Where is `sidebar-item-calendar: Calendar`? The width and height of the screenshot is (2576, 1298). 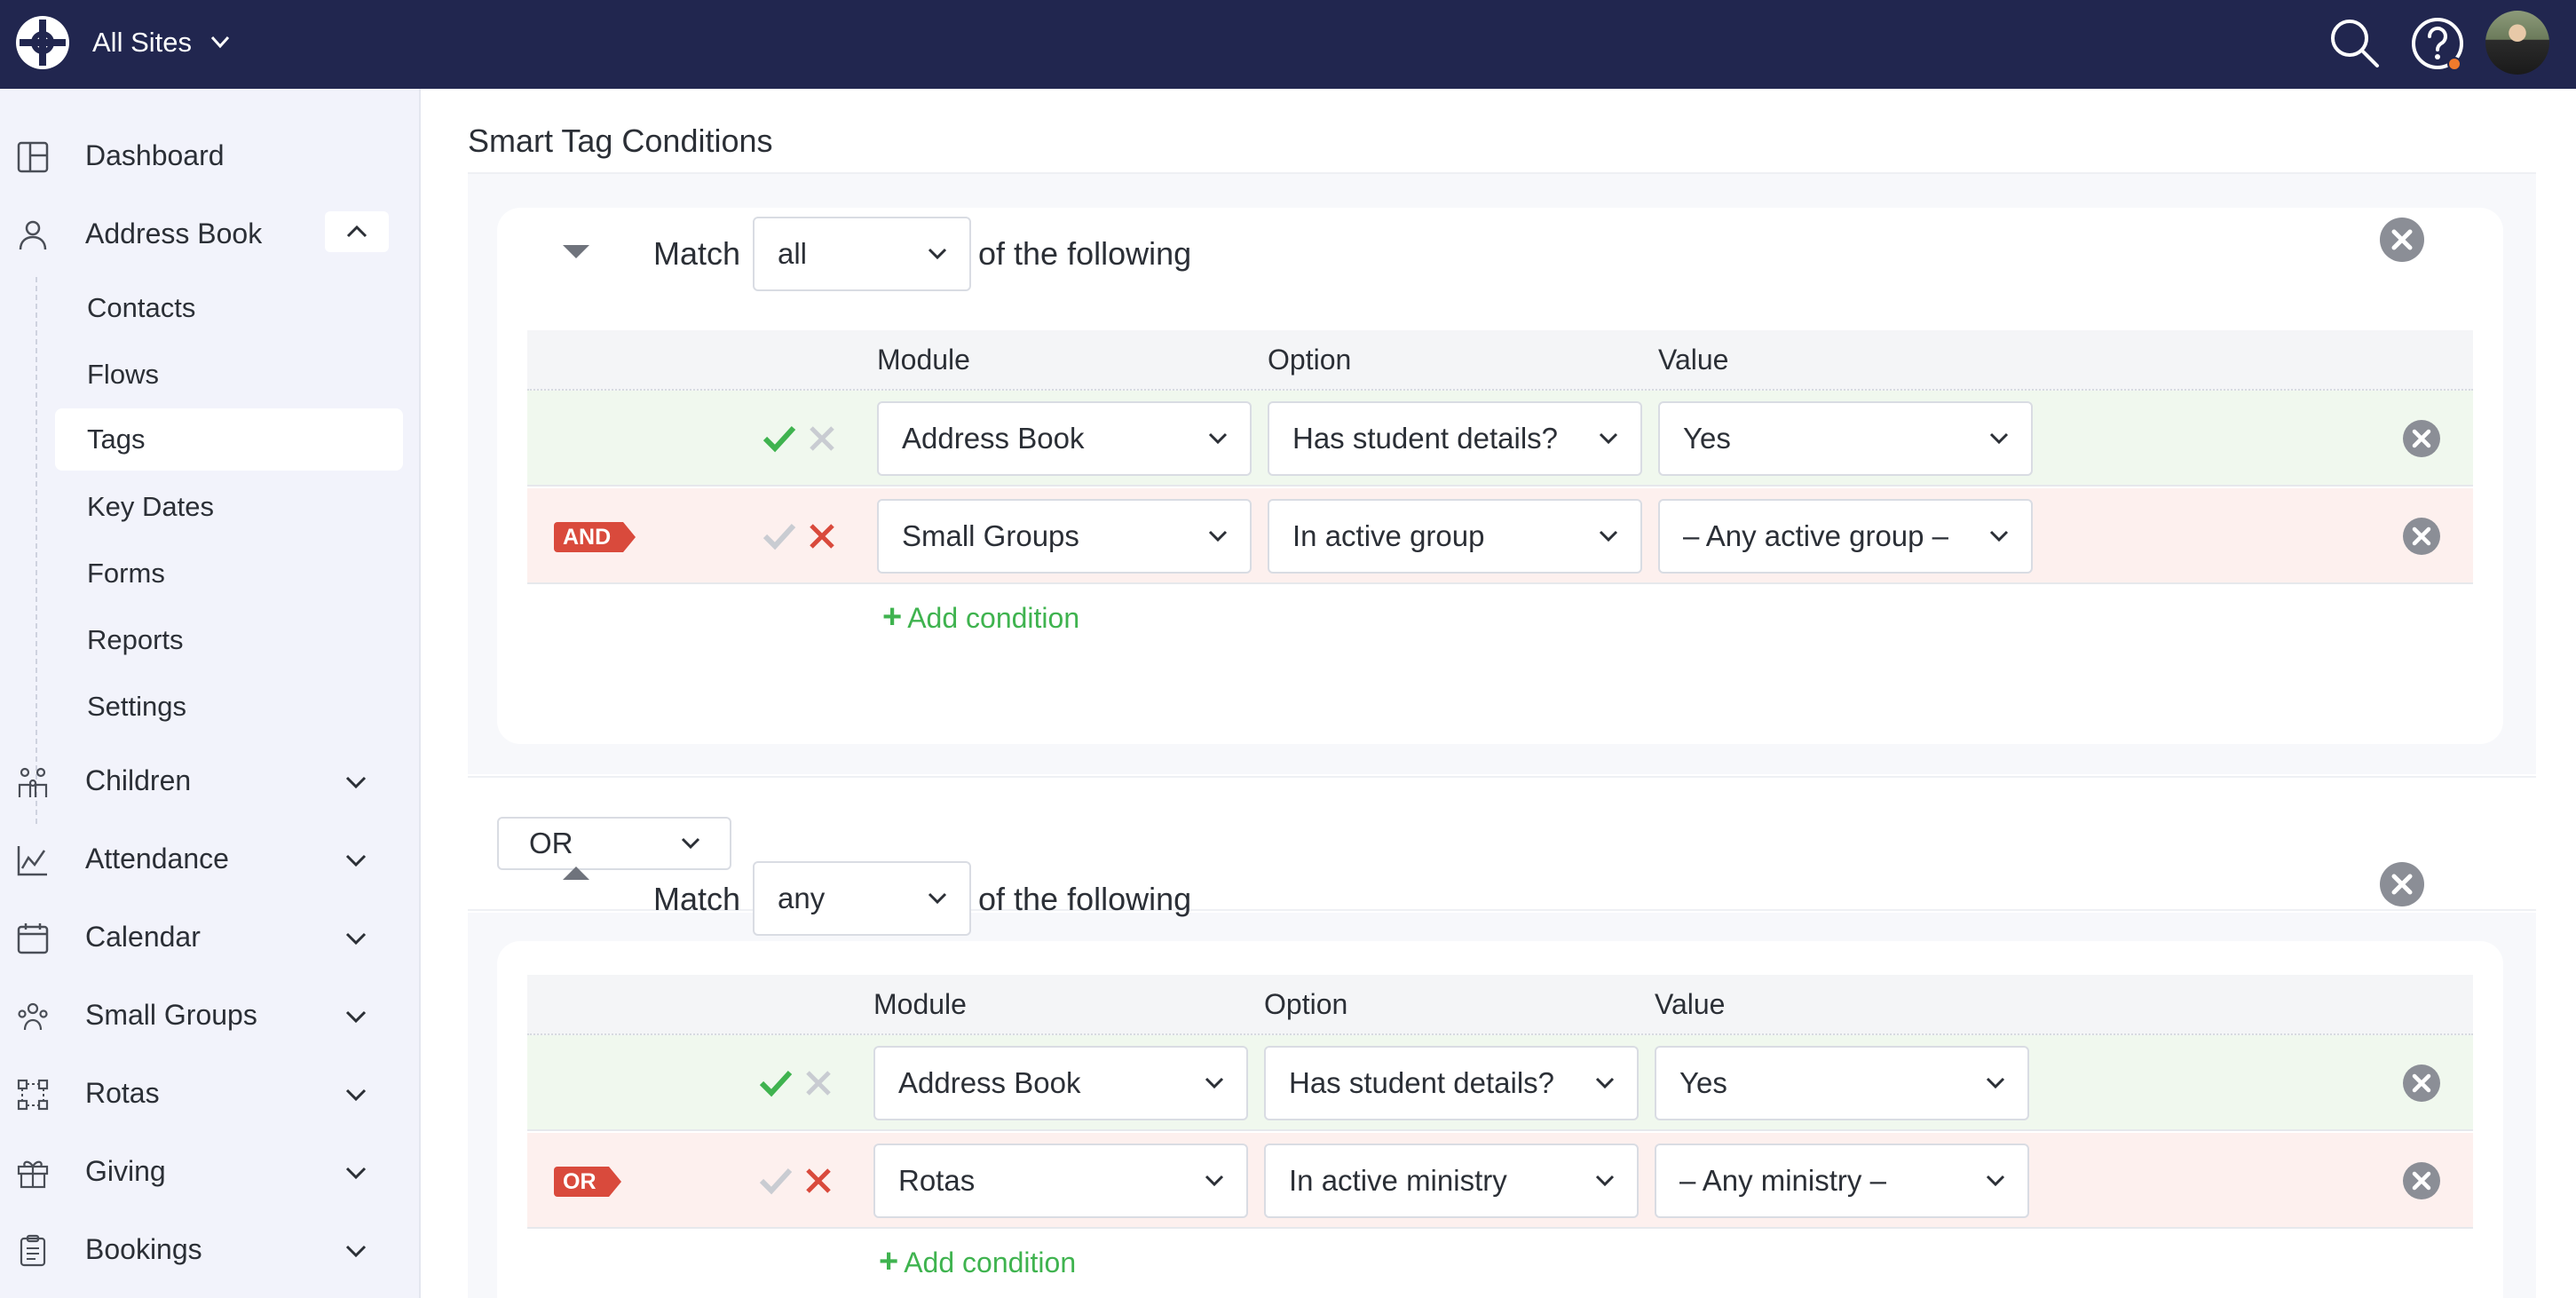 sidebar-item-calendar: Calendar is located at coordinates (209, 937).